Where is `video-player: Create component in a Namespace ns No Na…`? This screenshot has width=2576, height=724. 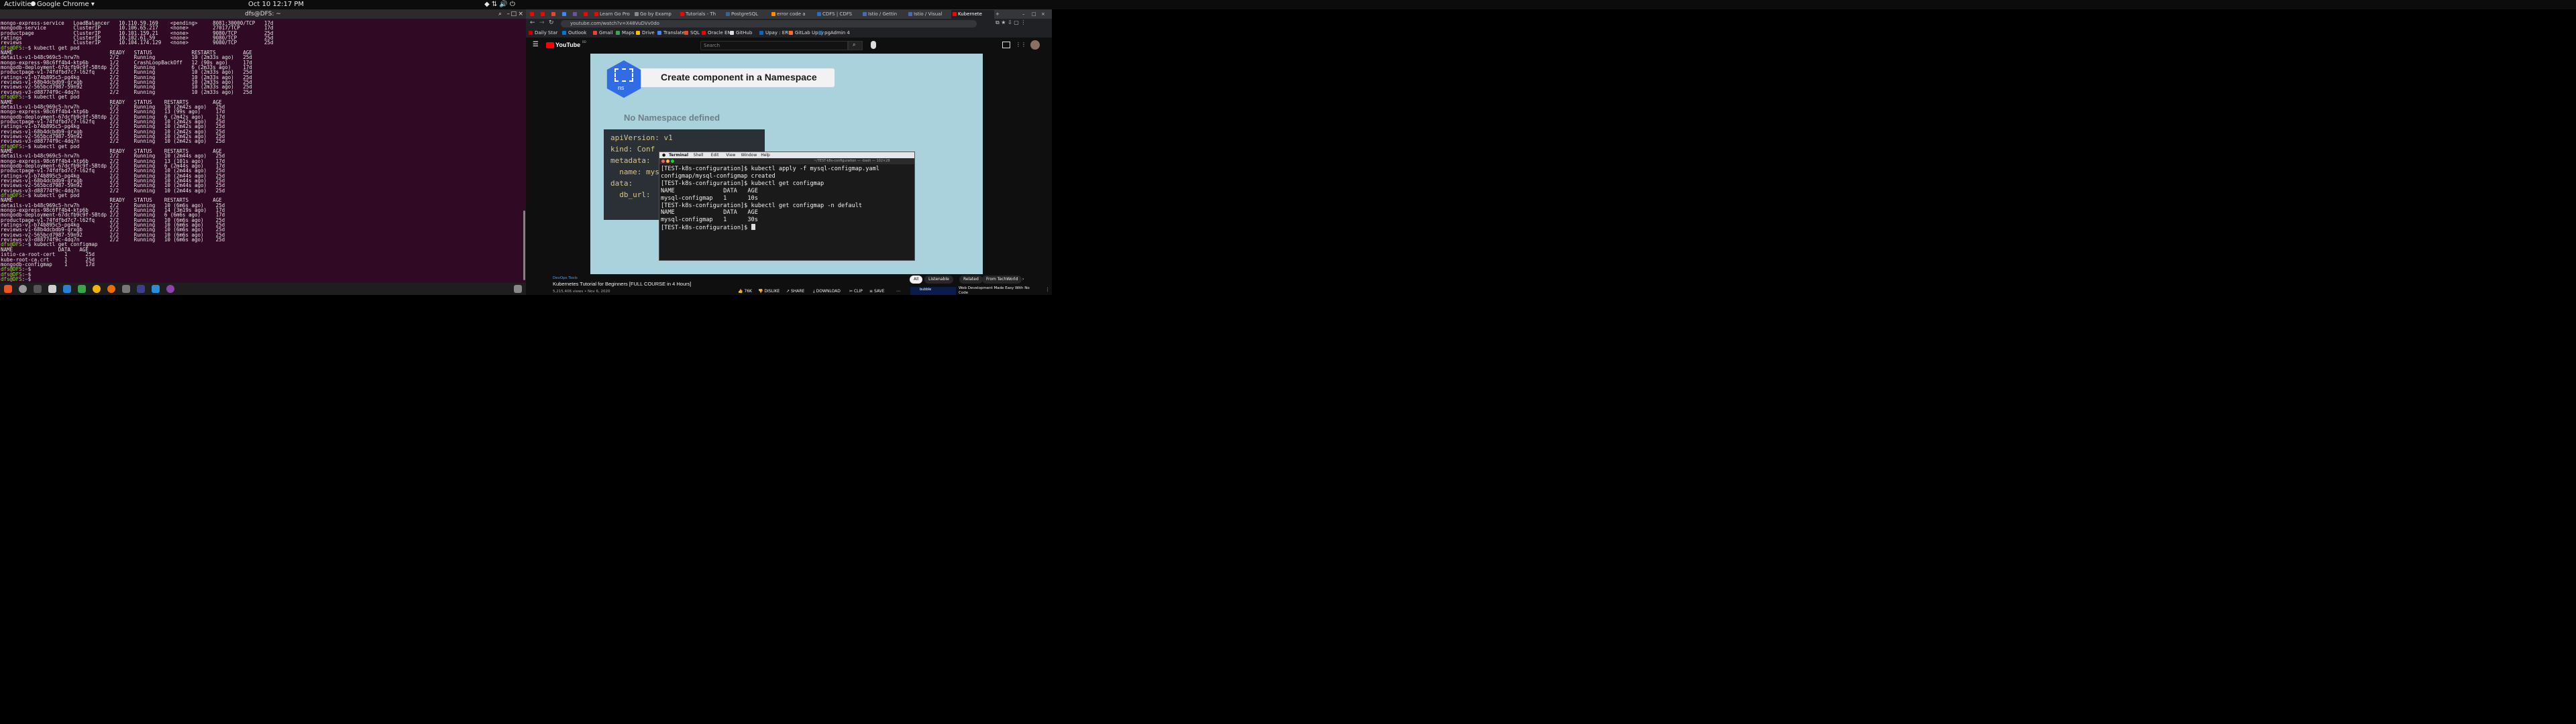 video-player: Create component in a Namespace ns No Na… is located at coordinates (786, 164).